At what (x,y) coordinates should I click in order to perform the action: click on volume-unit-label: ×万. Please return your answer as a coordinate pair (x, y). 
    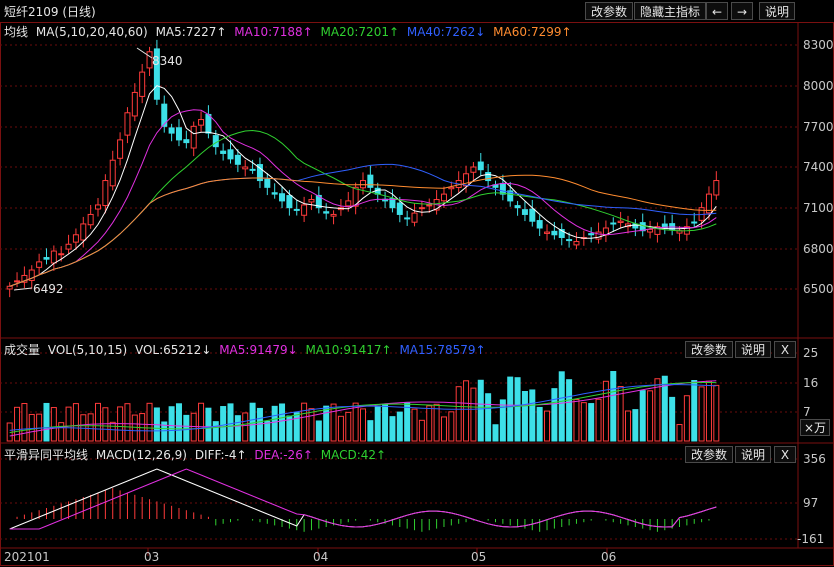
    Looking at the image, I should click on (815, 427).